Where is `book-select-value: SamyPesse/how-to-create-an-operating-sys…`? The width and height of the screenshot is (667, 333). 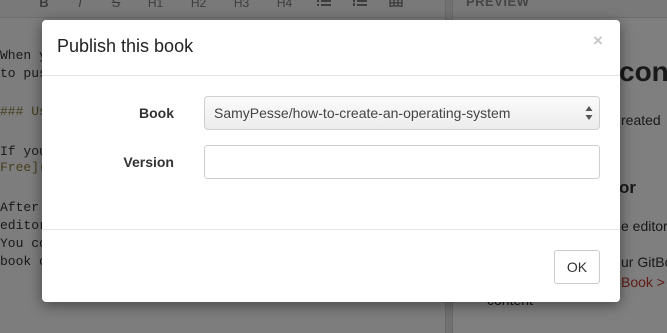 book-select-value: SamyPesse/how-to-create-an-operating-sys… is located at coordinates (362, 113).